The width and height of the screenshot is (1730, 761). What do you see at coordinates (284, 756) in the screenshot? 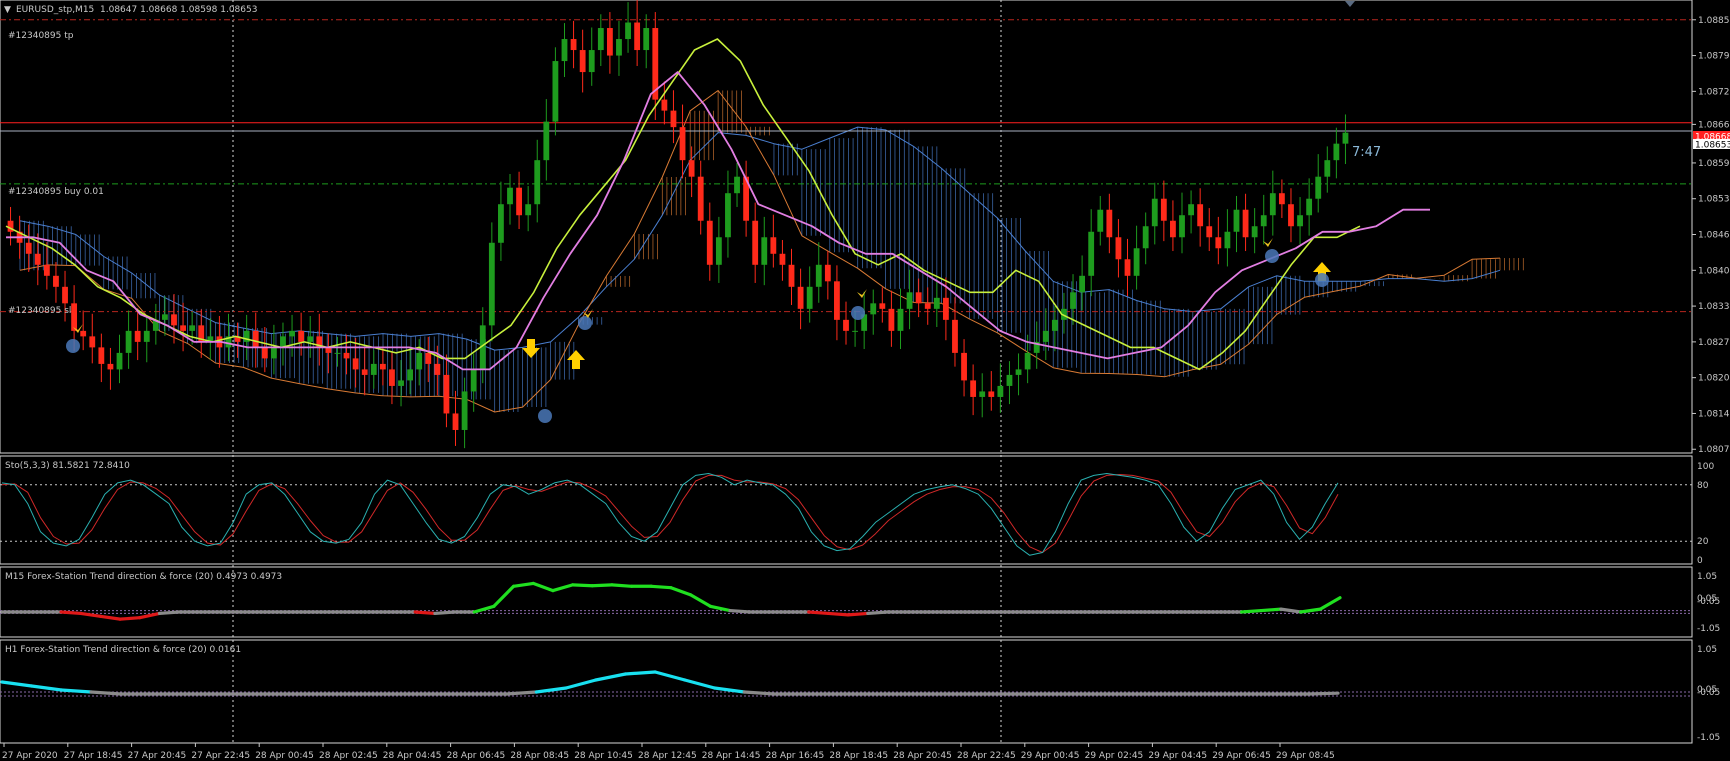
I see `time-tick-label: 28 Apr 00:45` at bounding box center [284, 756].